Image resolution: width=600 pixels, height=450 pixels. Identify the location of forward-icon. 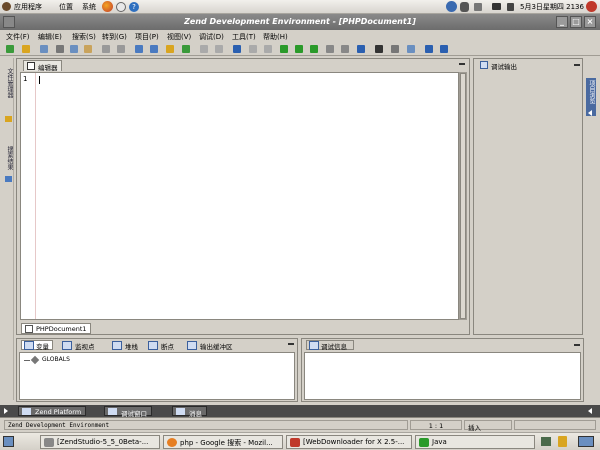
(219, 49).